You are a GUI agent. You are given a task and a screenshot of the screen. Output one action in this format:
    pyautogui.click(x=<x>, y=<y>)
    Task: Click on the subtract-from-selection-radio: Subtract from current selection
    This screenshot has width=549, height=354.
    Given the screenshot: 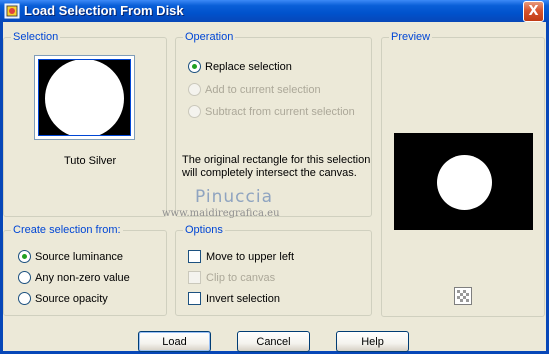 What is the action you would take?
    pyautogui.click(x=271, y=111)
    